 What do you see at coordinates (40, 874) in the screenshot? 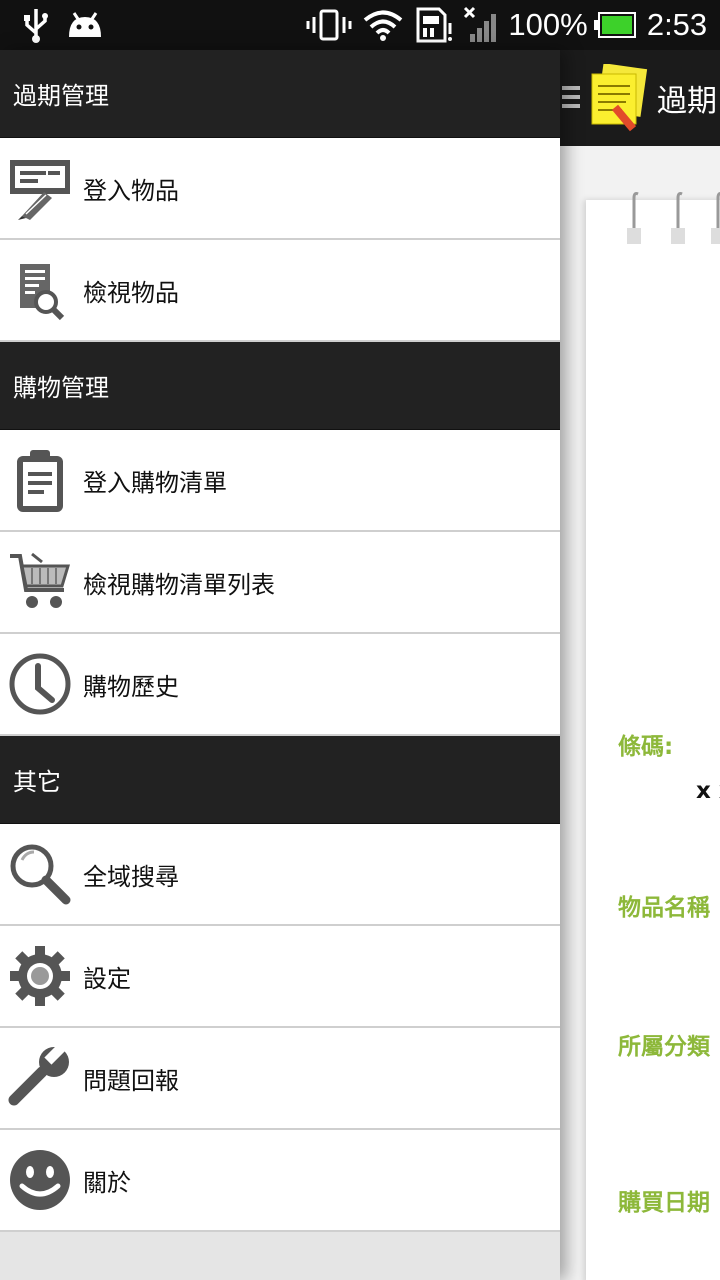
I see `magnifier-icon` at bounding box center [40, 874].